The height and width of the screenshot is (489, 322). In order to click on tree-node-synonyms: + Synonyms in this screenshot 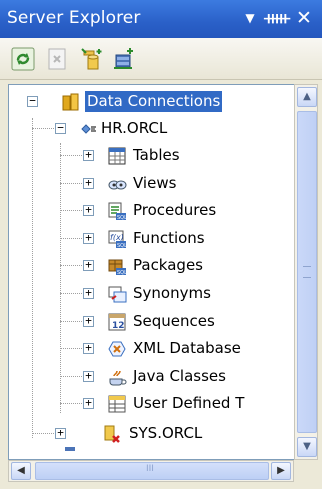, I will do `click(155, 294)`.